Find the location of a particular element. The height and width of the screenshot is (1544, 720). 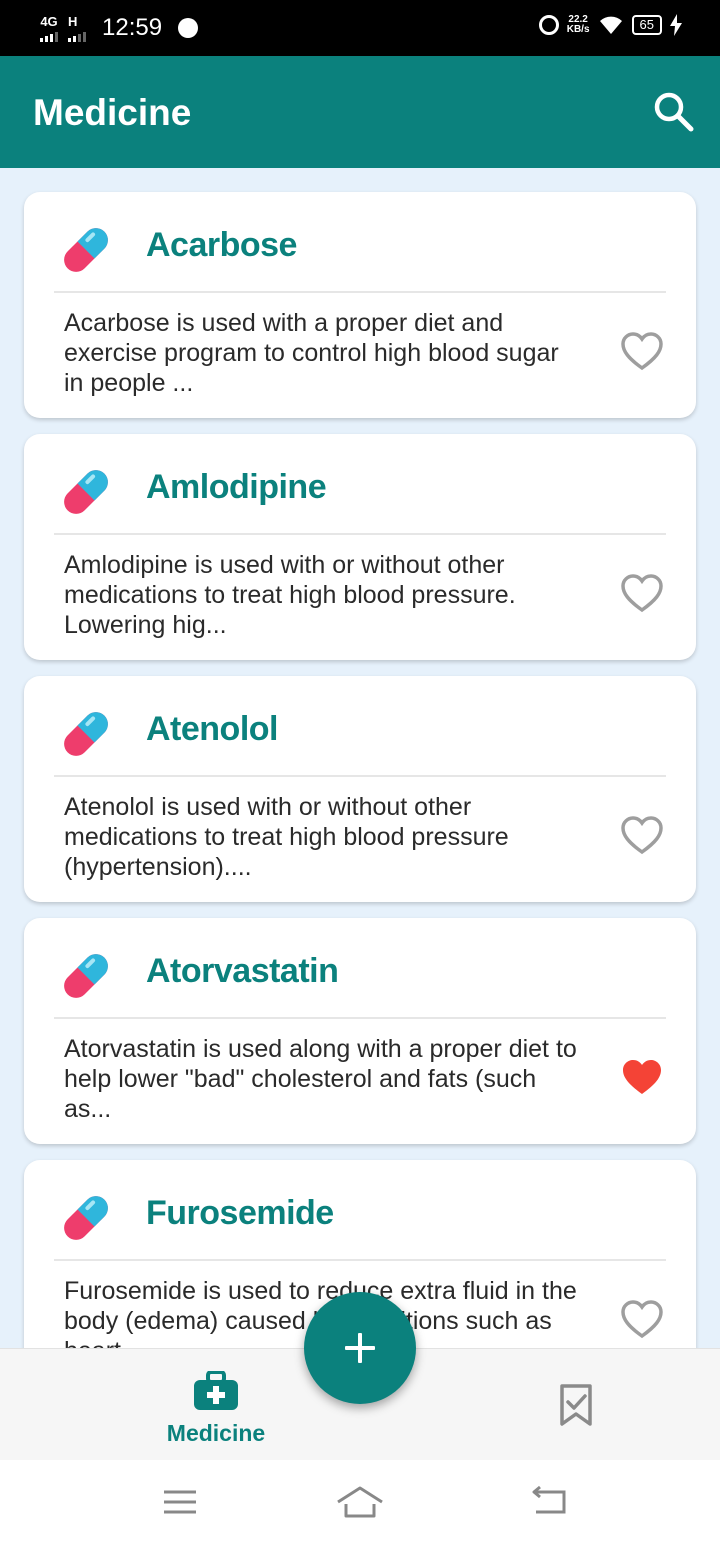

messenger-icon is located at coordinates (188, 28).